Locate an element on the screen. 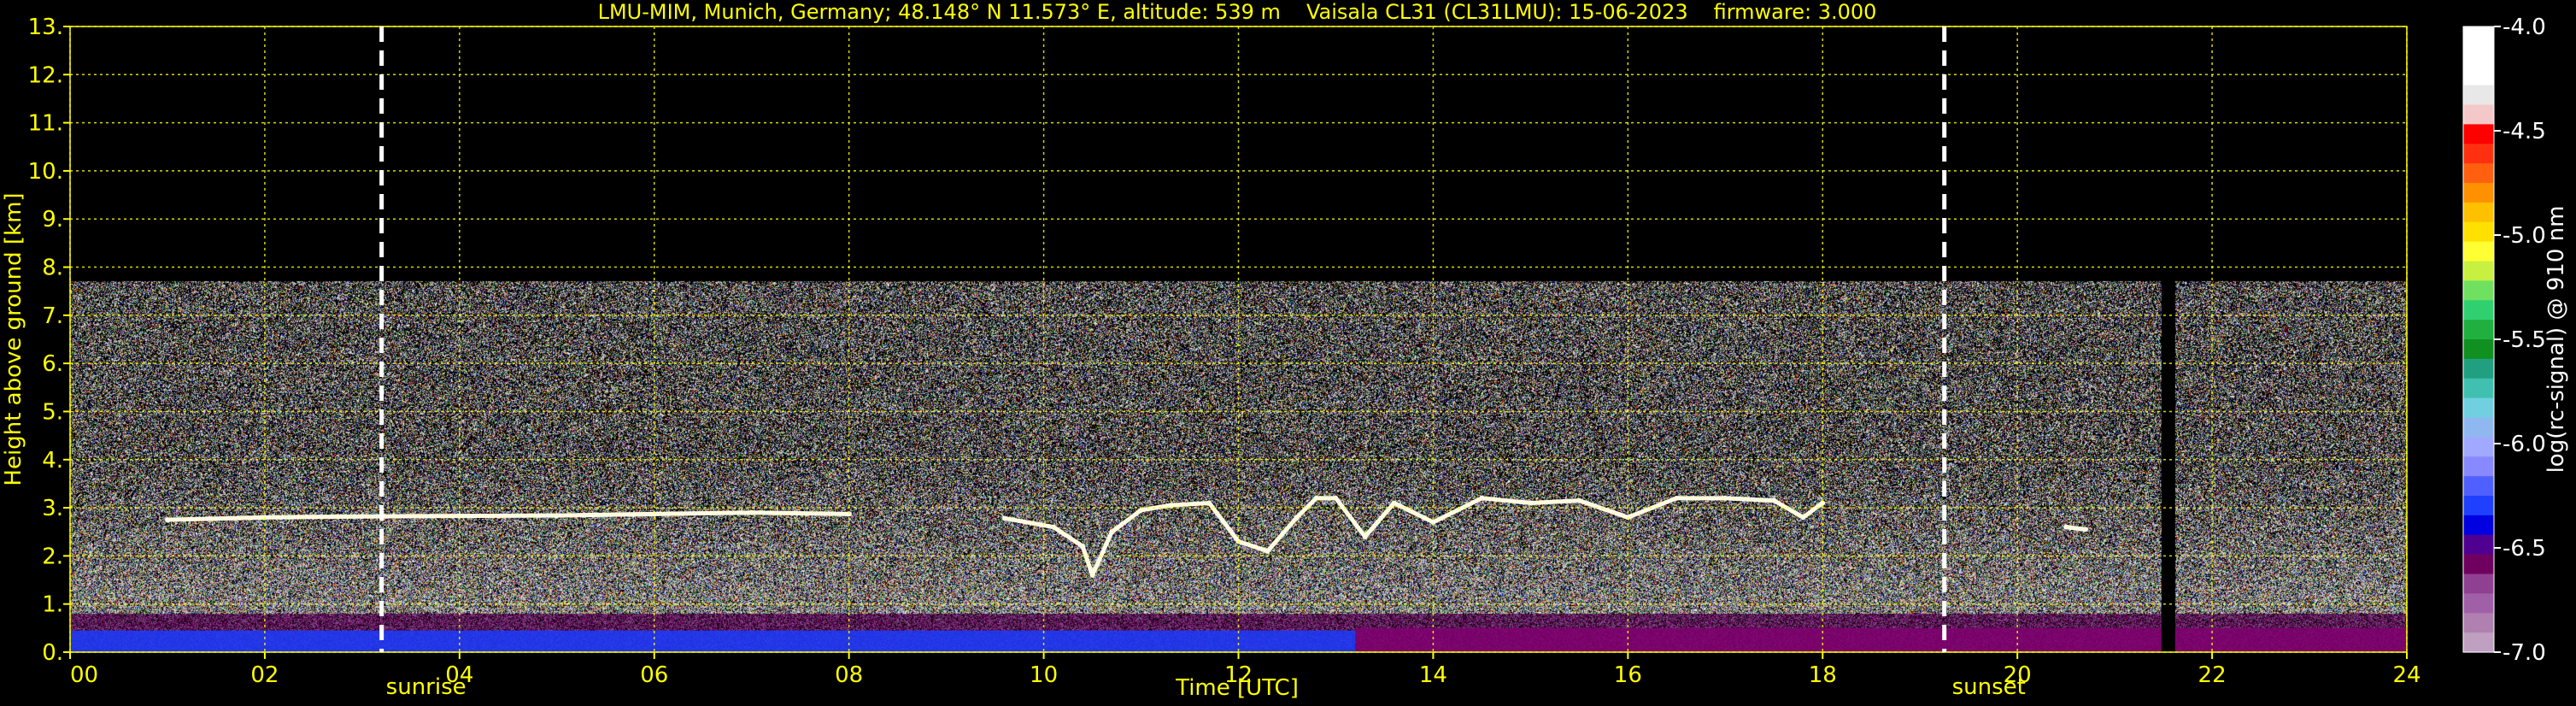 Image resolution: width=2576 pixels, height=706 pixels. title-firmware: firmware: 3.000 is located at coordinates (1795, 12).